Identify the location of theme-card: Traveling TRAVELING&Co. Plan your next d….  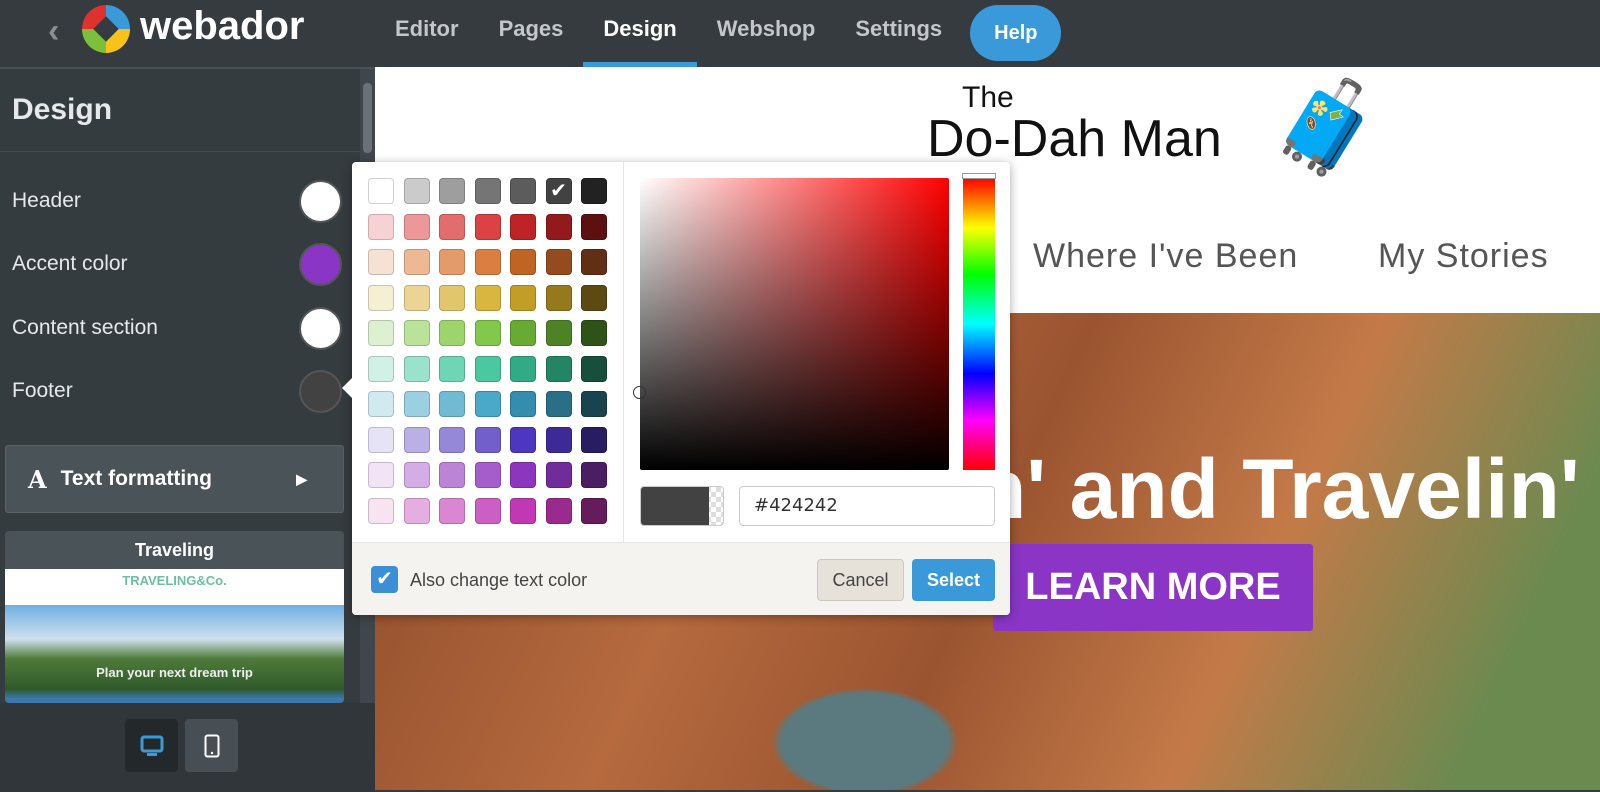
(174, 617).